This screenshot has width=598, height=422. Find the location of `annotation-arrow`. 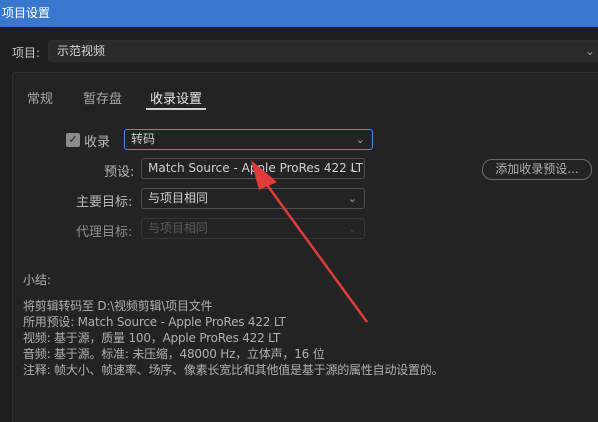

annotation-arrow is located at coordinates (310, 241).